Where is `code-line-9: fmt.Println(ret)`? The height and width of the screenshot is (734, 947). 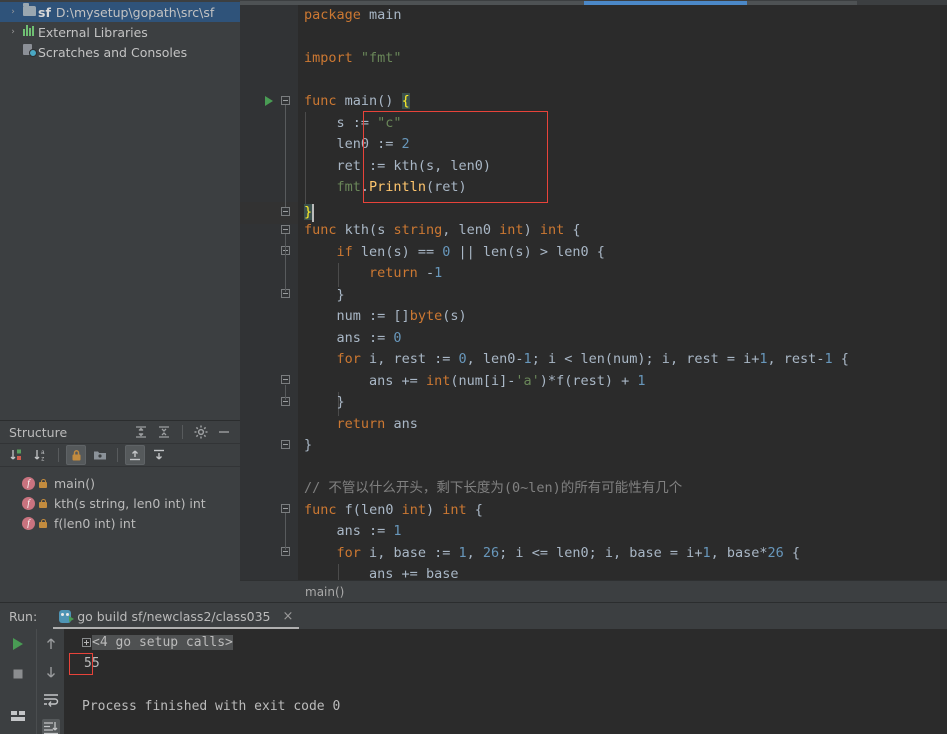 code-line-9: fmt.Println(ret) is located at coordinates (382, 188).